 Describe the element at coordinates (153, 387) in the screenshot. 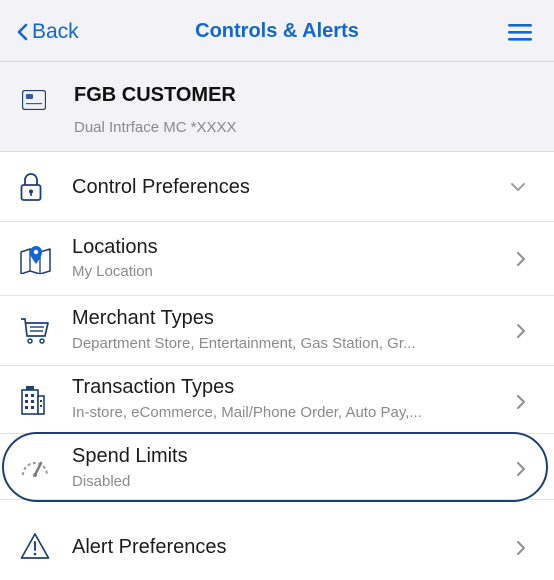

I see `transaction-types-title: Transaction Types` at that location.